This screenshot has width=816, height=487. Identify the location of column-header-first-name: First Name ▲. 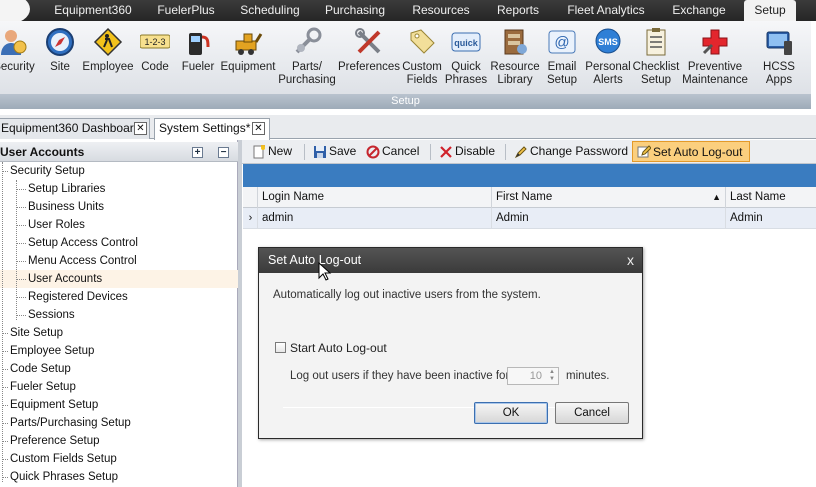
(608, 197).